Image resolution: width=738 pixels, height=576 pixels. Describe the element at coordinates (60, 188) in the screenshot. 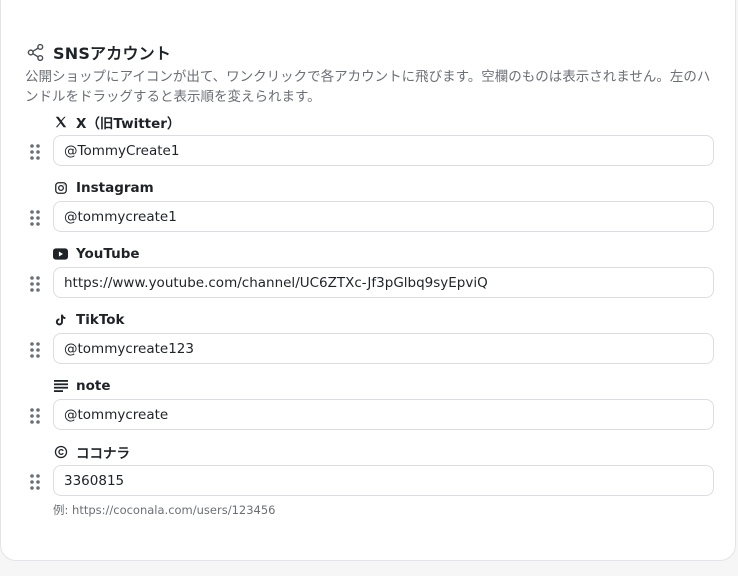

I see `instagram-icon` at that location.